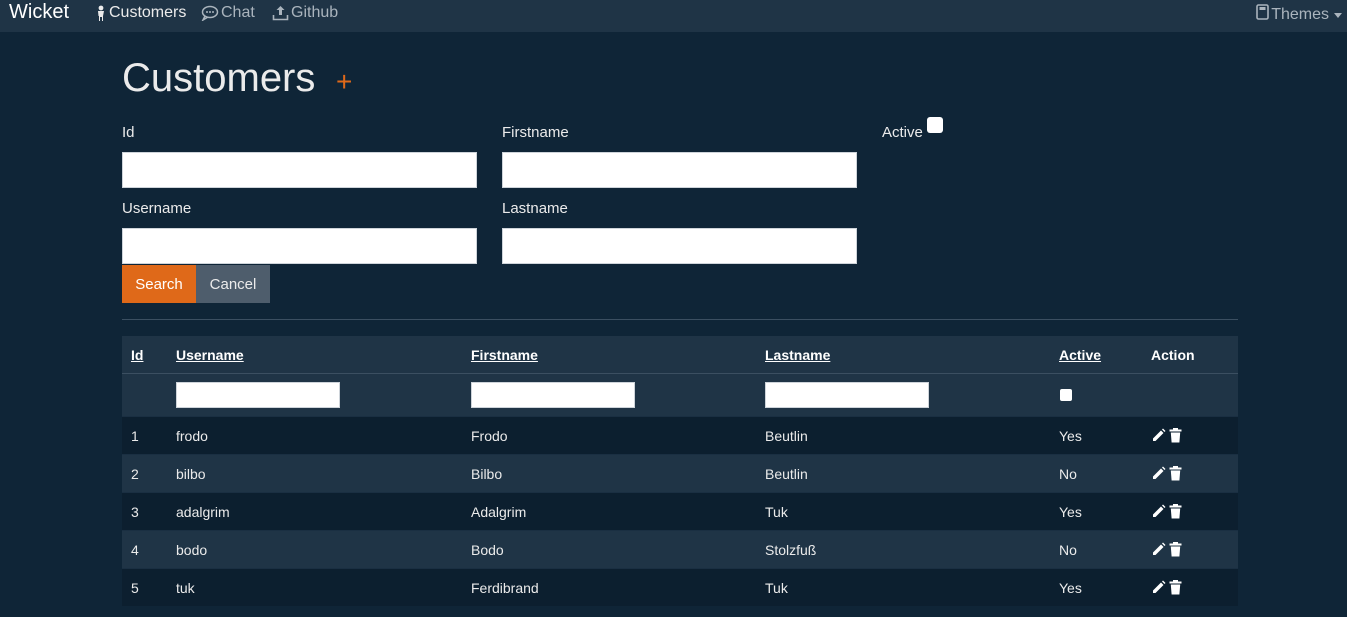  I want to click on cell-username: adalgrim, so click(203, 511).